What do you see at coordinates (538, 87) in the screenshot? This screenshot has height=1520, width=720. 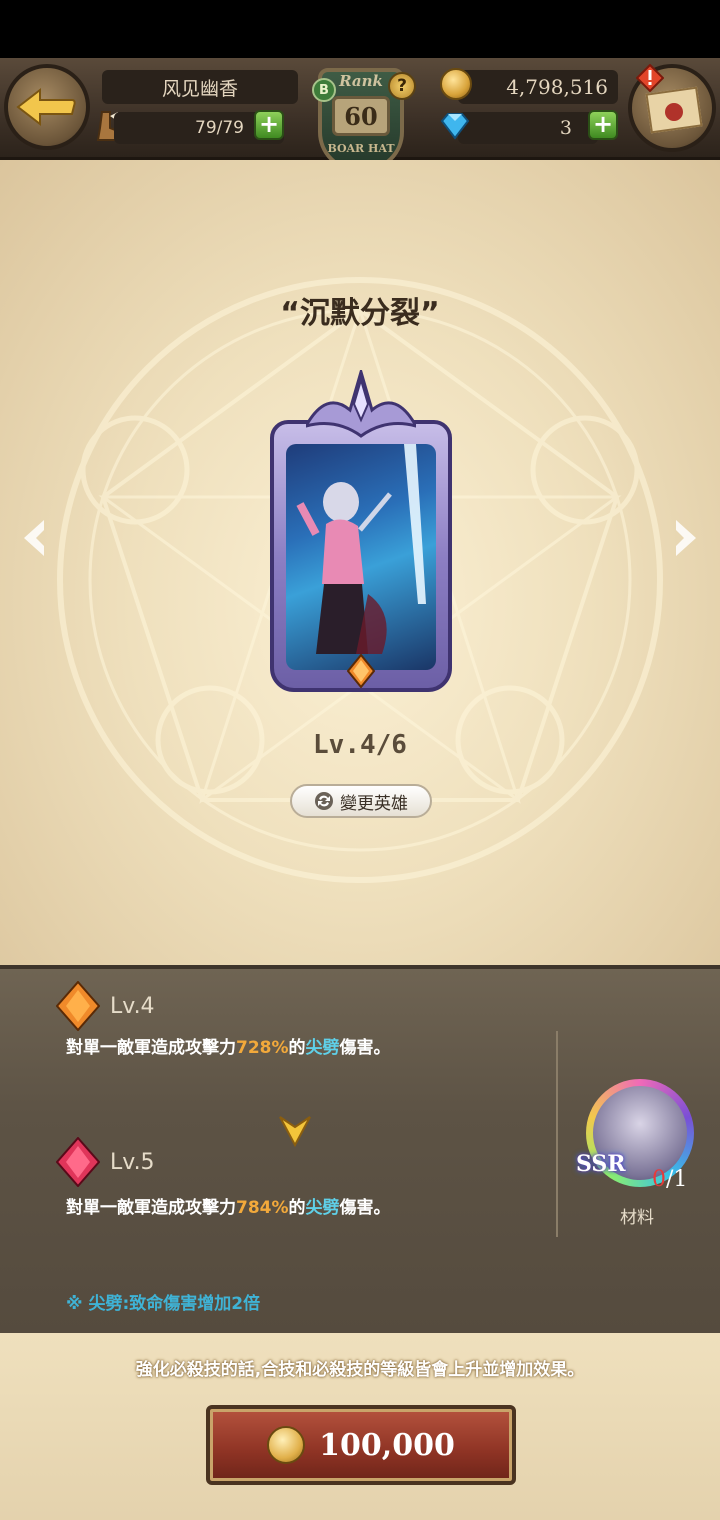 I see `gold-counter: 4,798,516` at bounding box center [538, 87].